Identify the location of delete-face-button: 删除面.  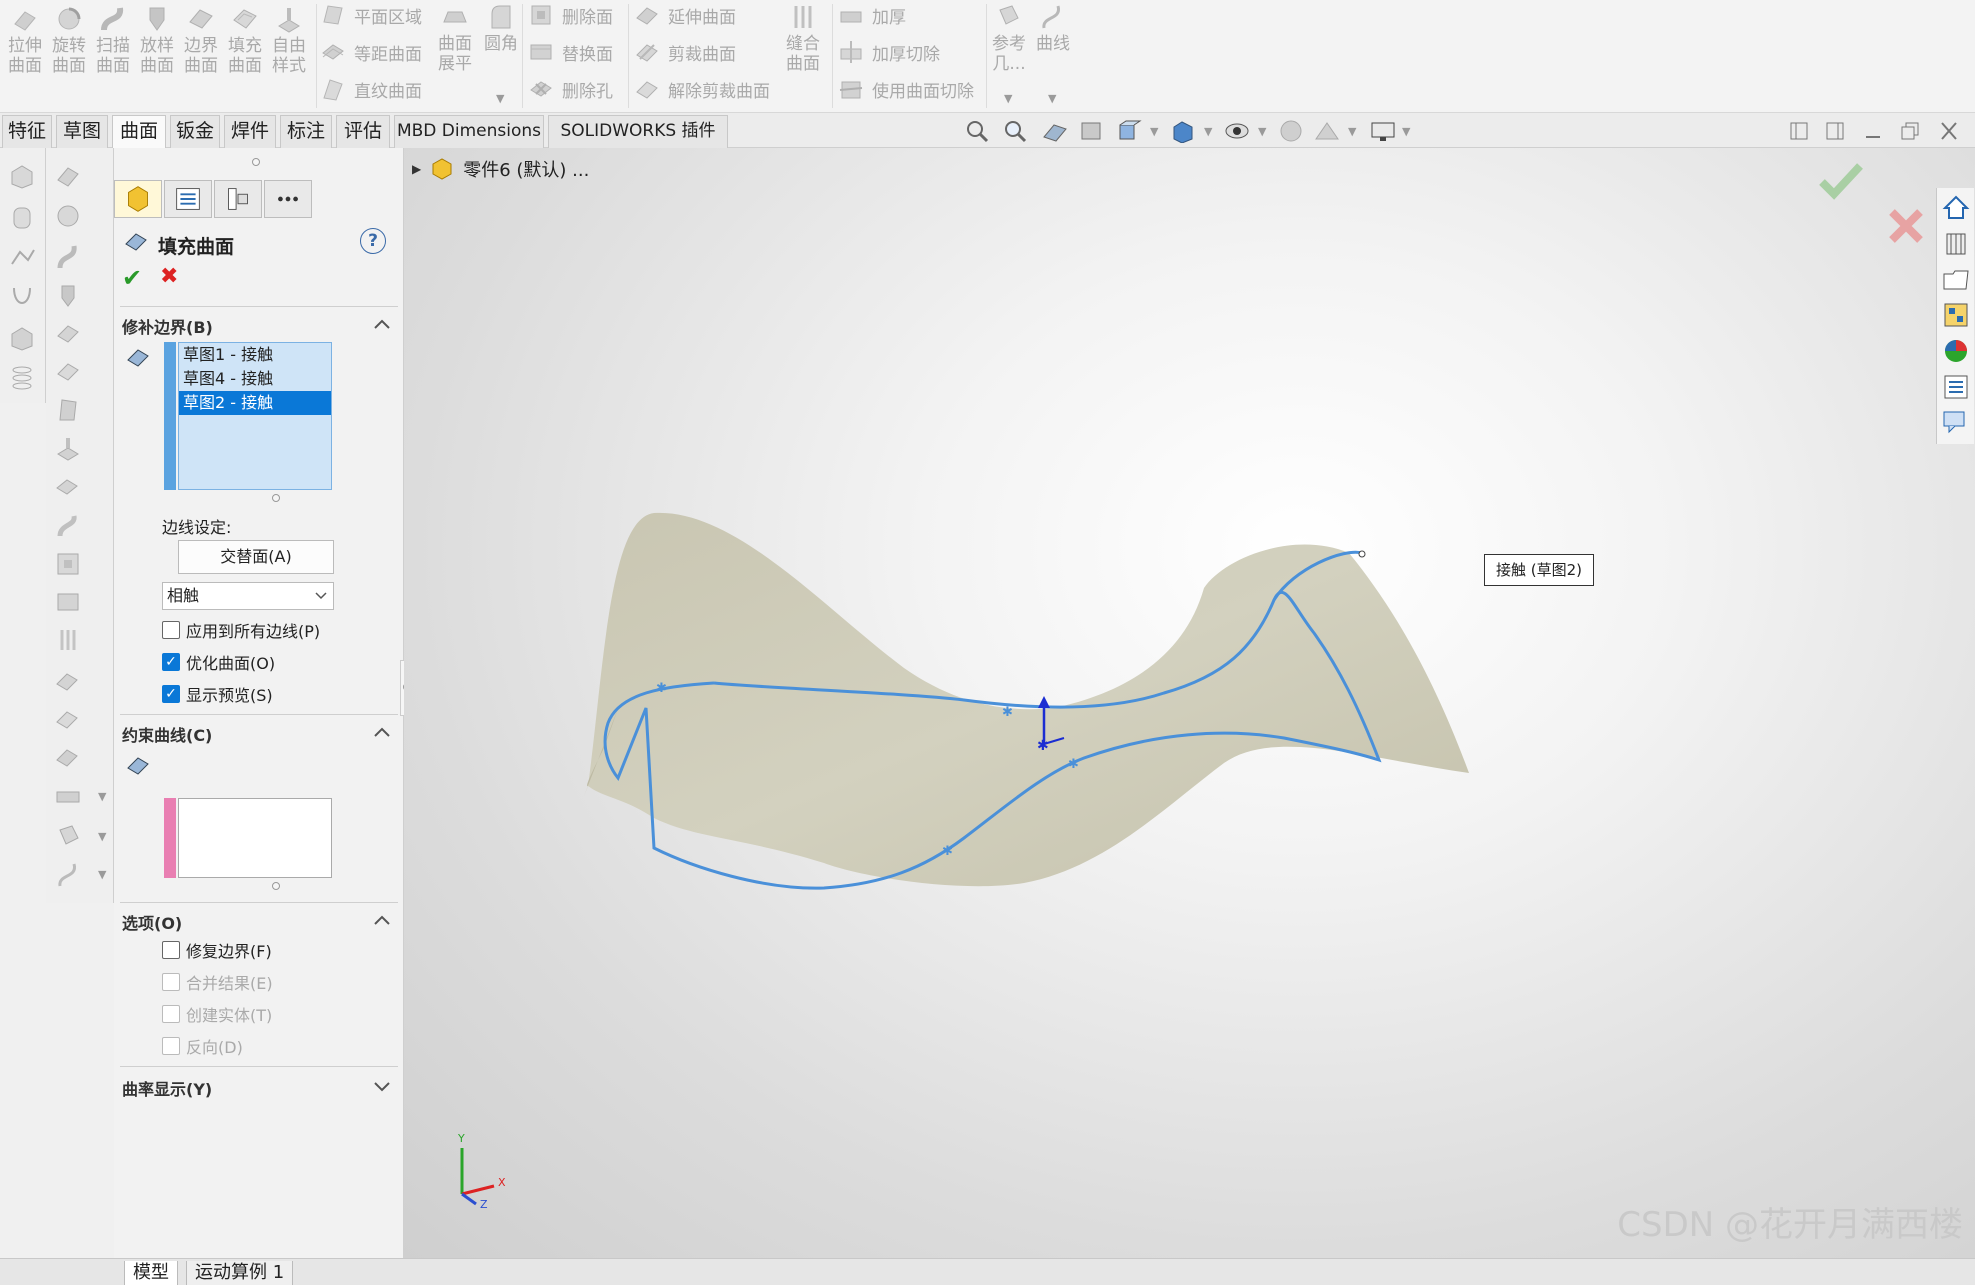
(570, 15).